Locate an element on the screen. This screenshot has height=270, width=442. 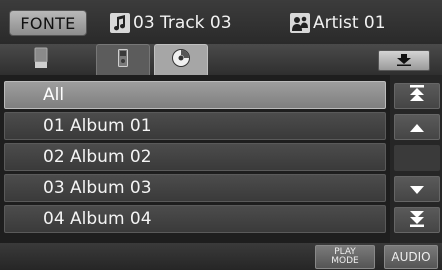
artist-info: Artist 01 is located at coordinates (338, 23).